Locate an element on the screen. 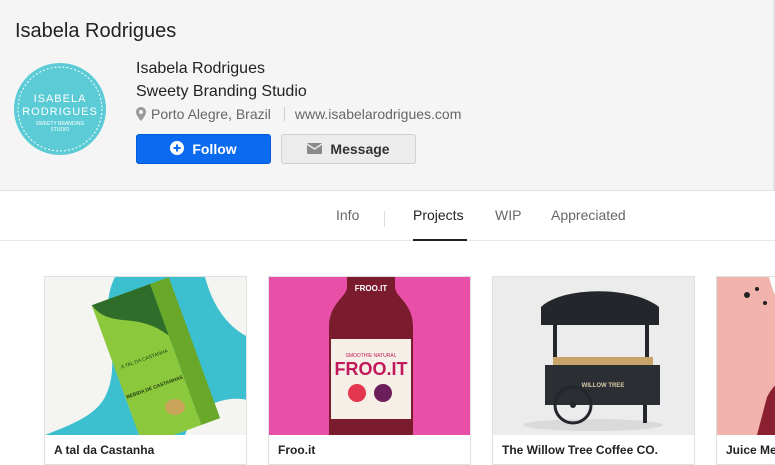 The height and width of the screenshot is (465, 775). project-thumbnail: A TAL DA CASTANHA BEBIDA DE CASTANHAS is located at coordinates (145, 356).